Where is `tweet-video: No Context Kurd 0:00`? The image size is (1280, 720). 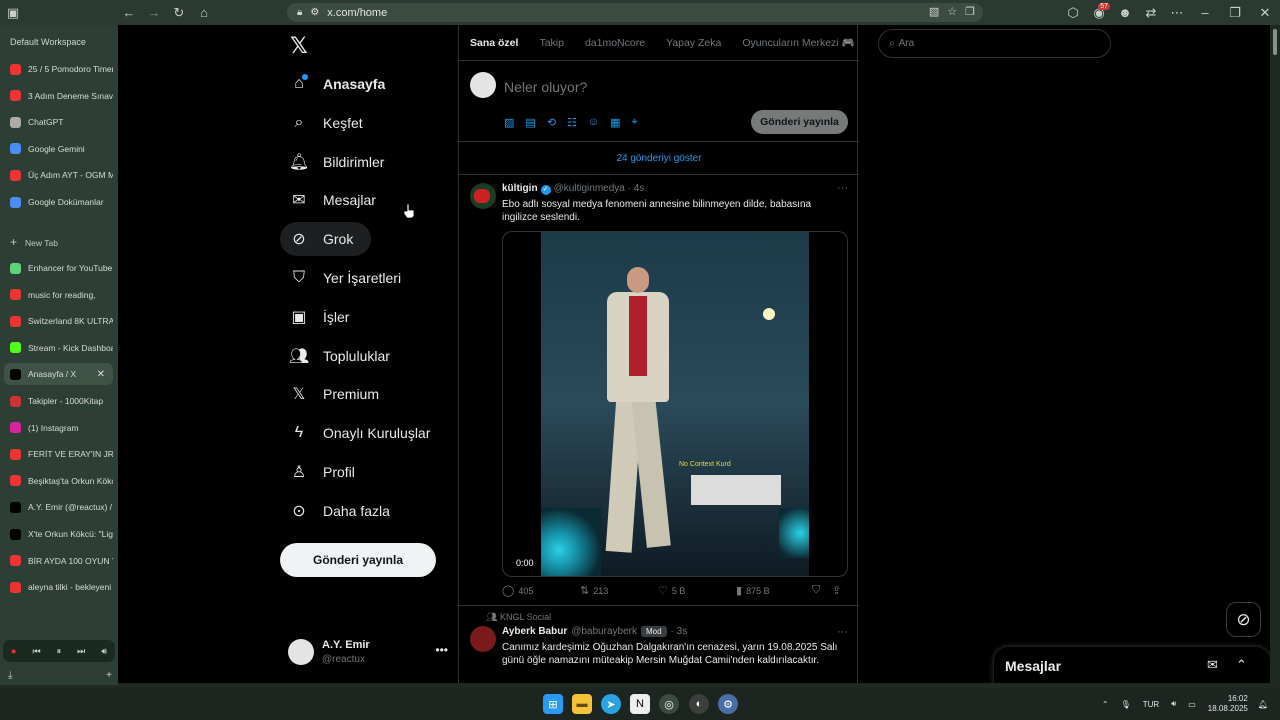 tweet-video: No Context Kurd 0:00 is located at coordinates (675, 404).